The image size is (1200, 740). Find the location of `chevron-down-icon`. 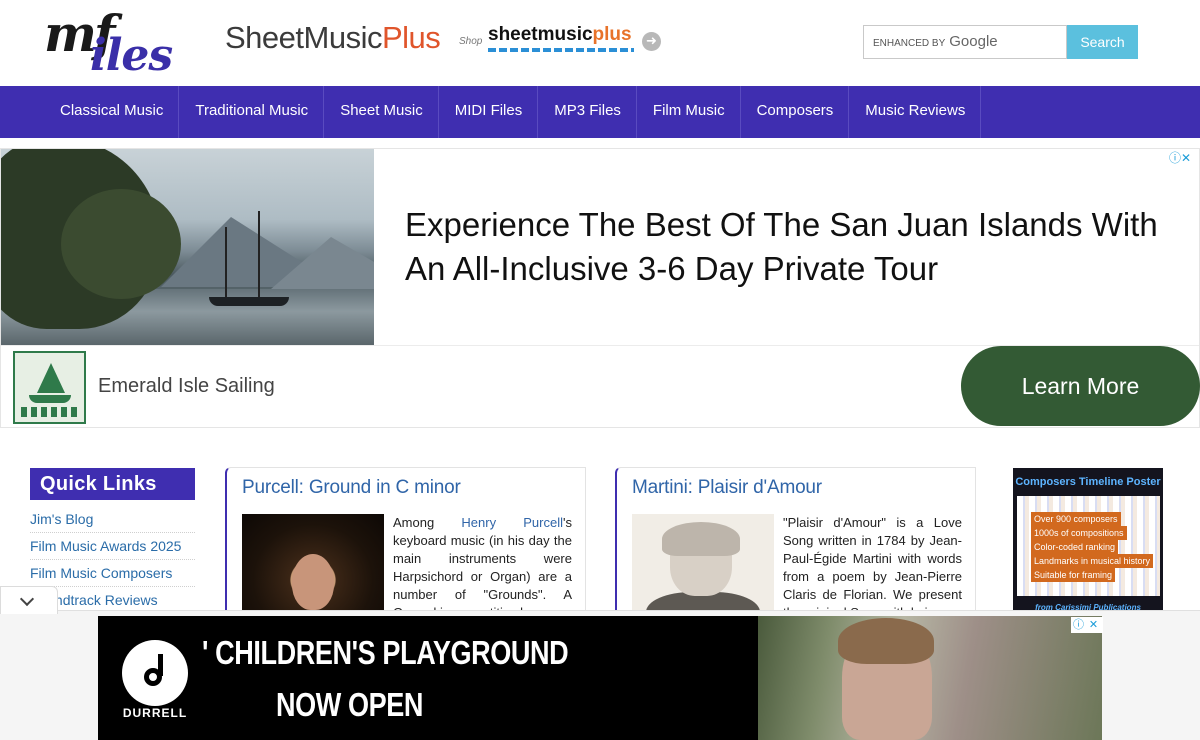

chevron-down-icon is located at coordinates (27, 599).